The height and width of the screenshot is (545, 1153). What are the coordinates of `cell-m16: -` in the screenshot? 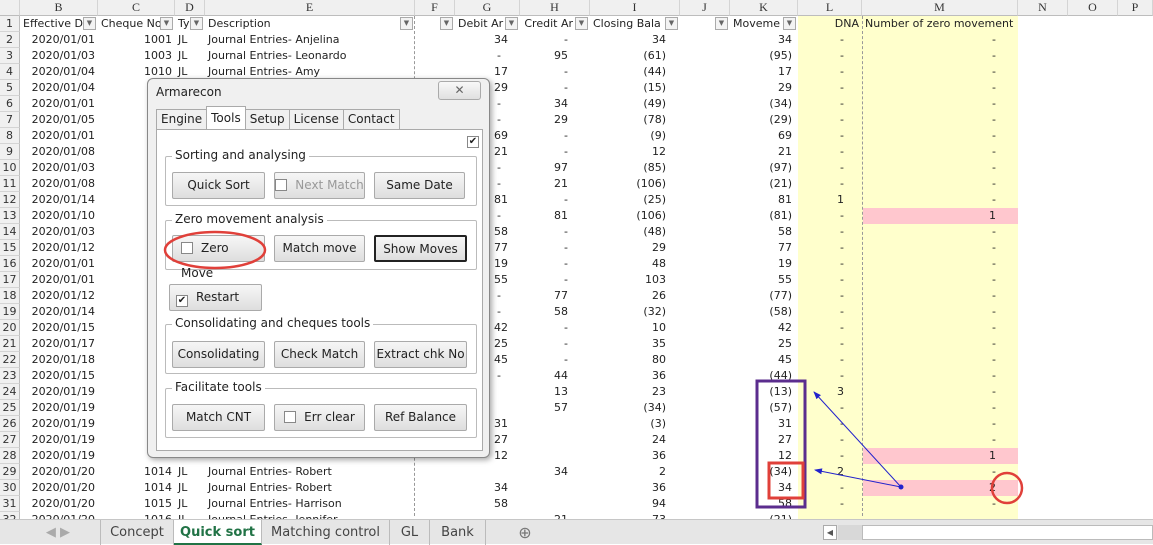 It's located at (940, 264).